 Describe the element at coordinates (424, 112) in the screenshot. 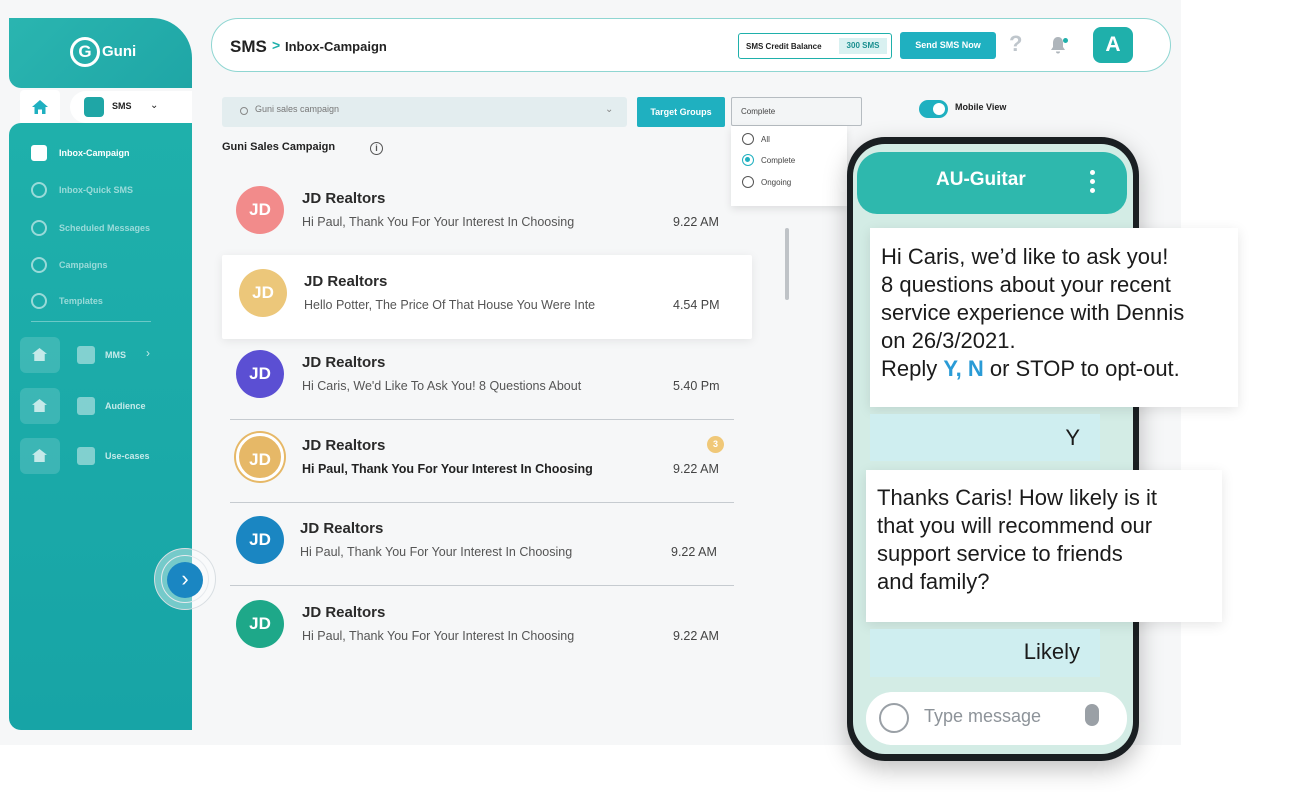

I see `campaign-search-select: Guni sales campaign ⌄` at that location.